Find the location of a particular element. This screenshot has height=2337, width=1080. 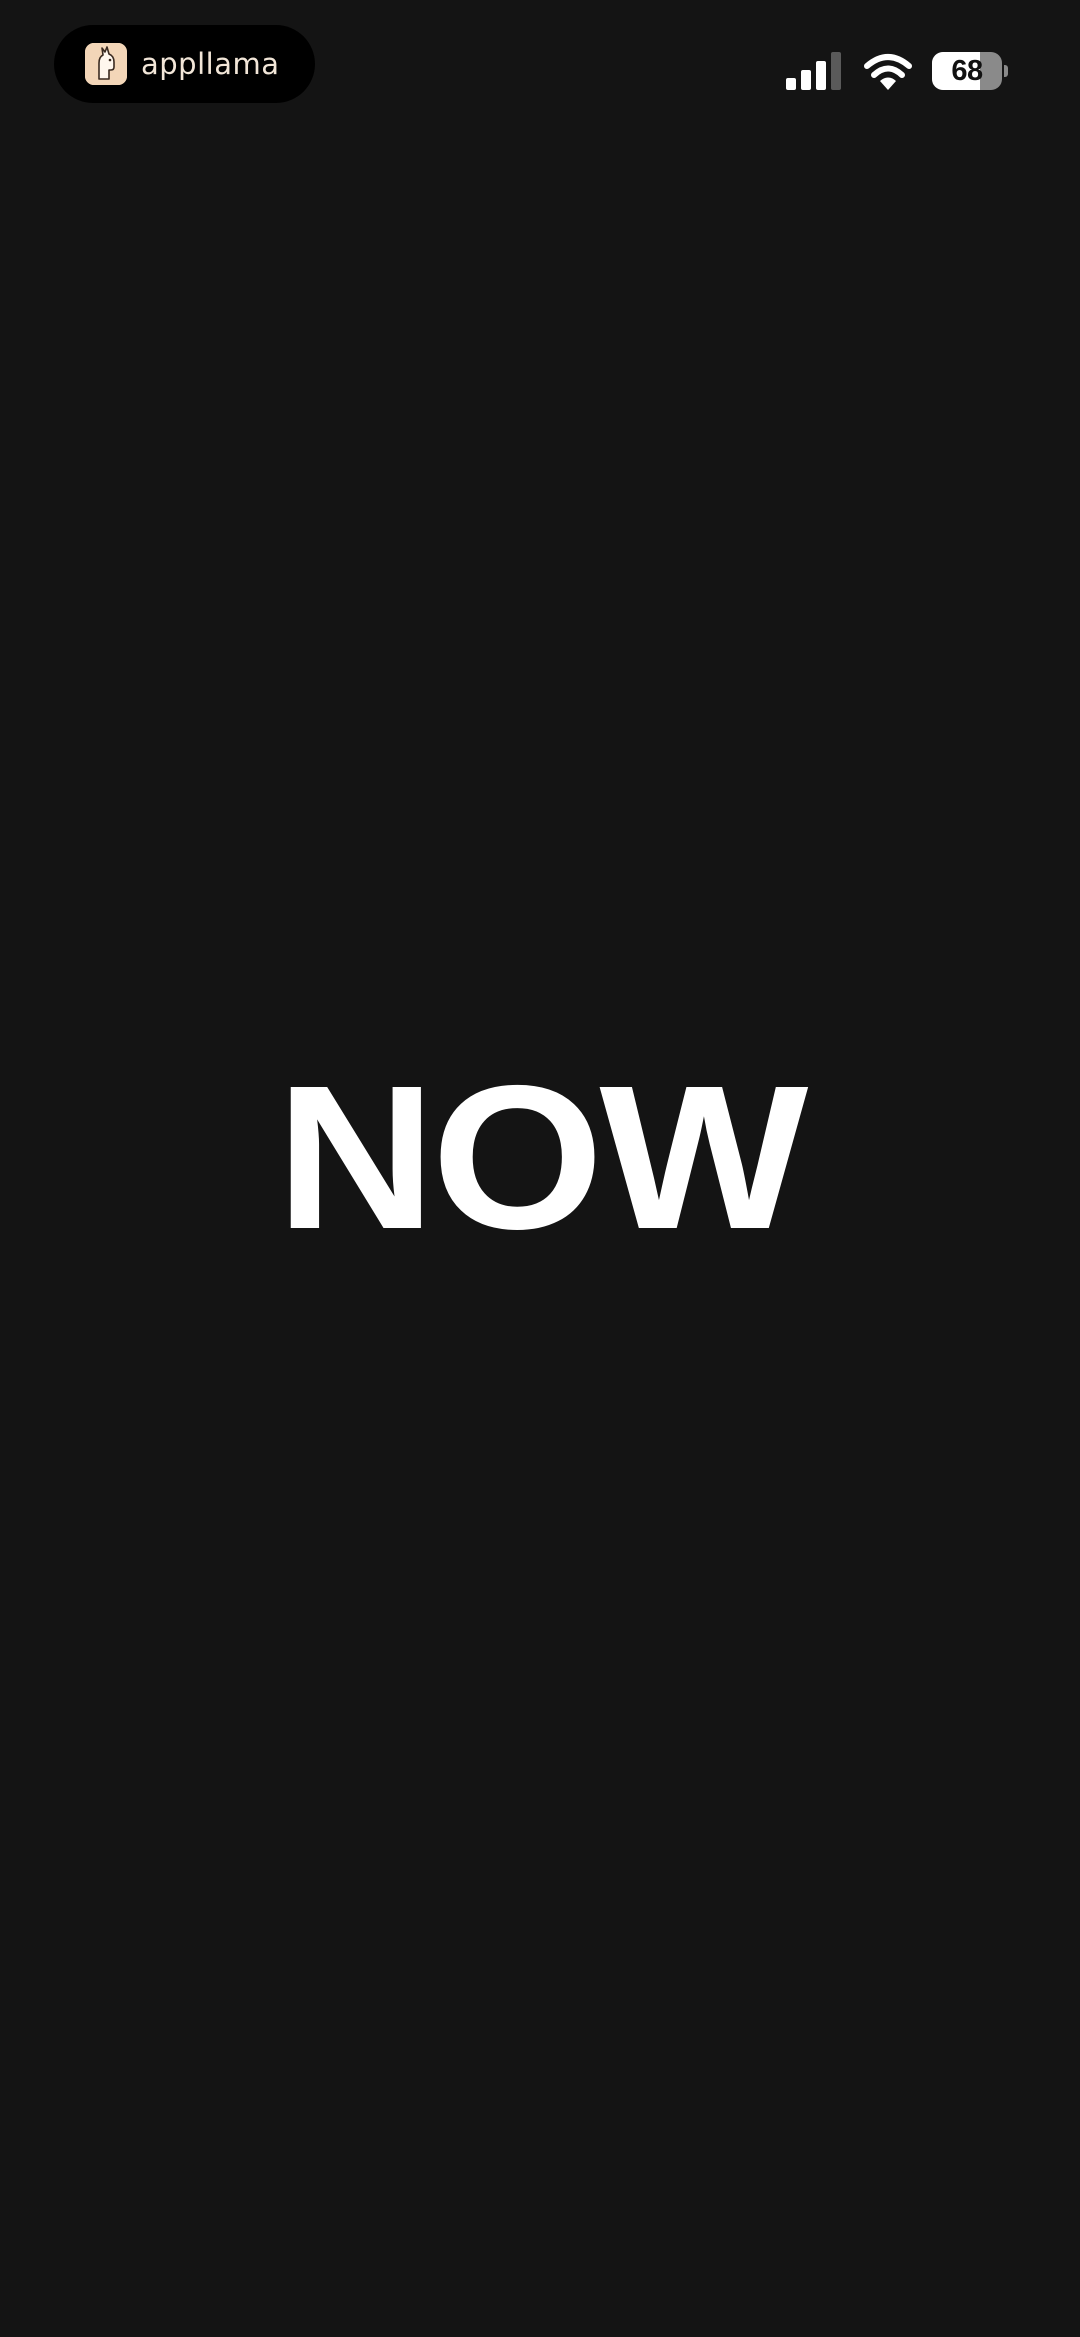

battery-level-label: 68 is located at coordinates (967, 70).